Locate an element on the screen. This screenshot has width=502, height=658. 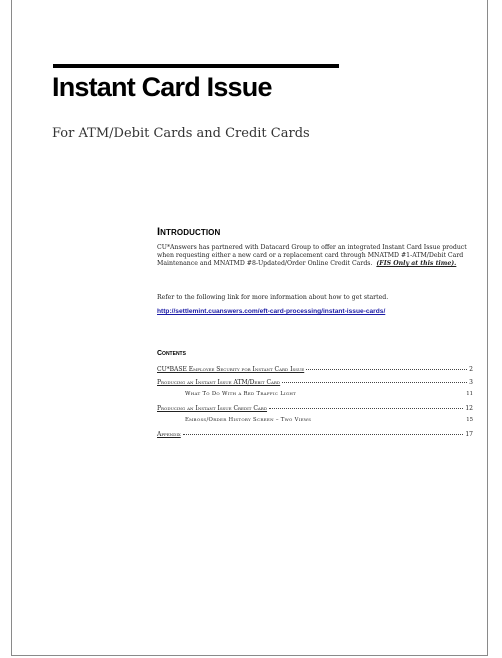
toc-entry-label: Emboss/Order History Screen – Two Views is located at coordinates (248, 420).